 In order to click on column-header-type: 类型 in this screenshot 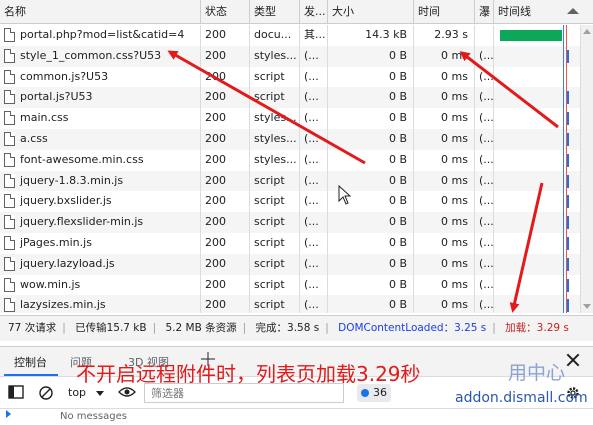, I will do `click(275, 12)`.